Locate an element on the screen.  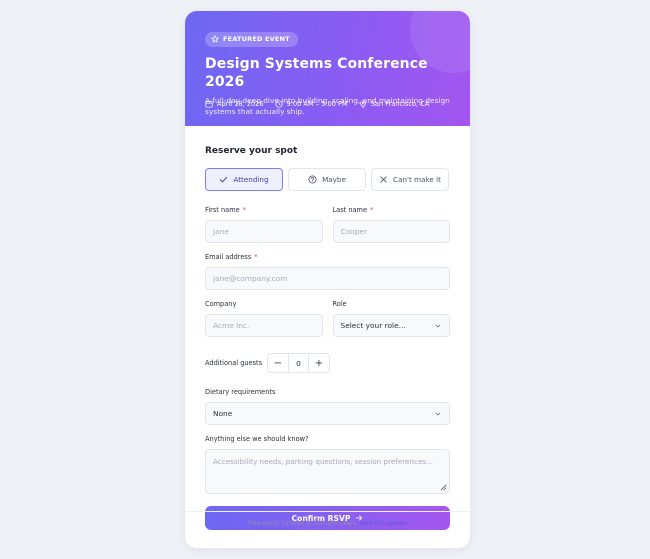
last-name-input: Cooper is located at coordinates (391, 231).